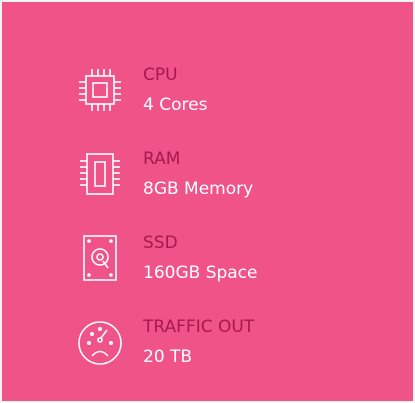  What do you see at coordinates (162, 159) in the screenshot?
I see `spec-label: RAM` at bounding box center [162, 159].